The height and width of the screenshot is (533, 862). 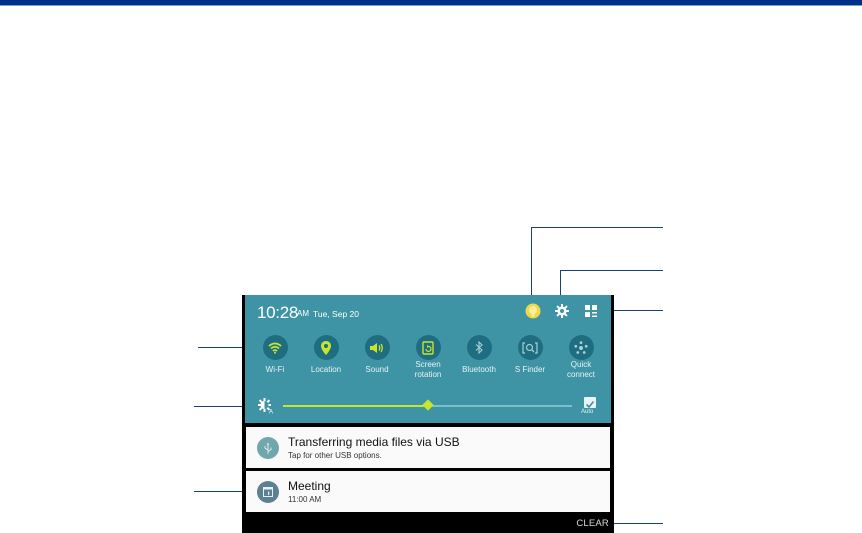 I want to click on tile-label: Bluetooth, so click(x=479, y=369).